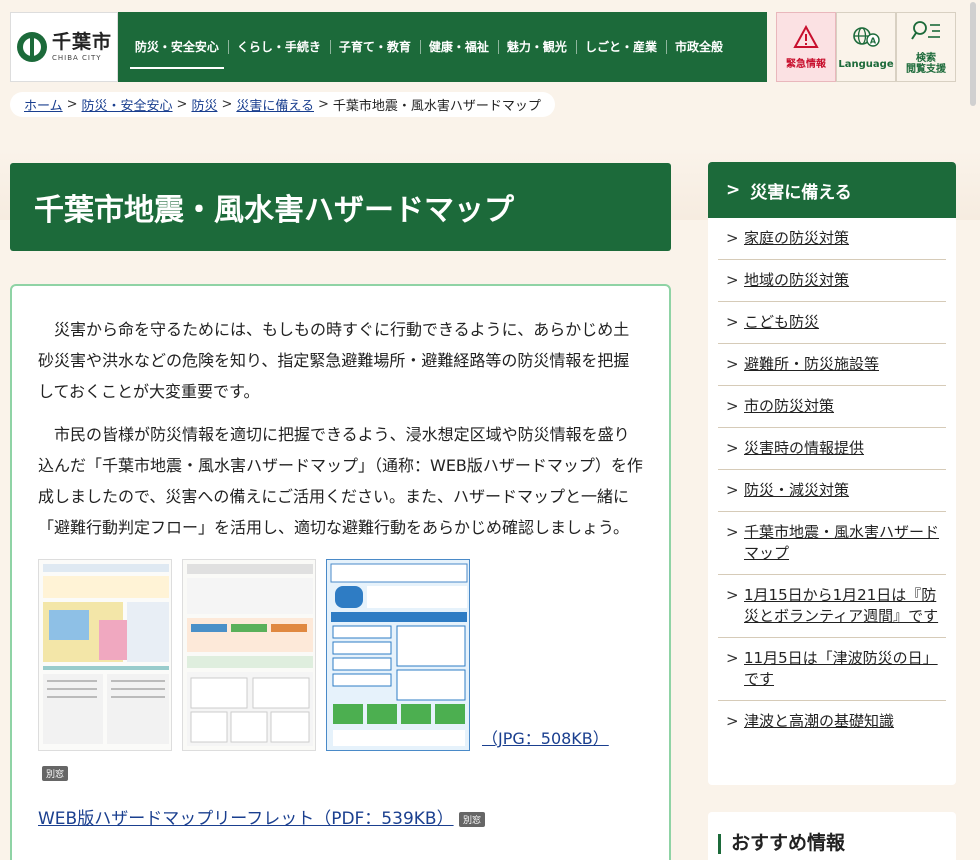  What do you see at coordinates (832, 239) in the screenshot?
I see `side-item-katei: 家庭の防災対策` at bounding box center [832, 239].